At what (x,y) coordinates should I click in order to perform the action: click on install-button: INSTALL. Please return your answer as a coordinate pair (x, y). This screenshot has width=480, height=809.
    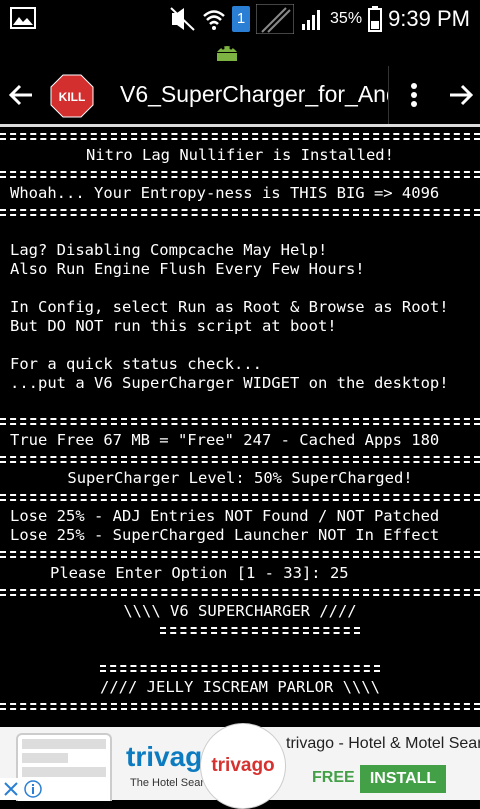
    Looking at the image, I should click on (403, 779).